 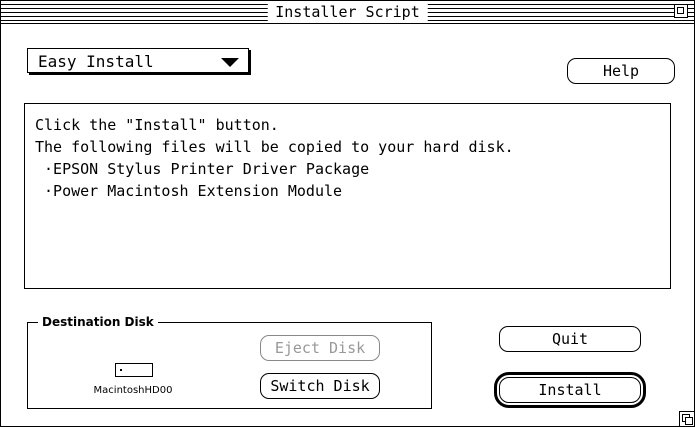 I want to click on triangle-down-icon, so click(x=230, y=62).